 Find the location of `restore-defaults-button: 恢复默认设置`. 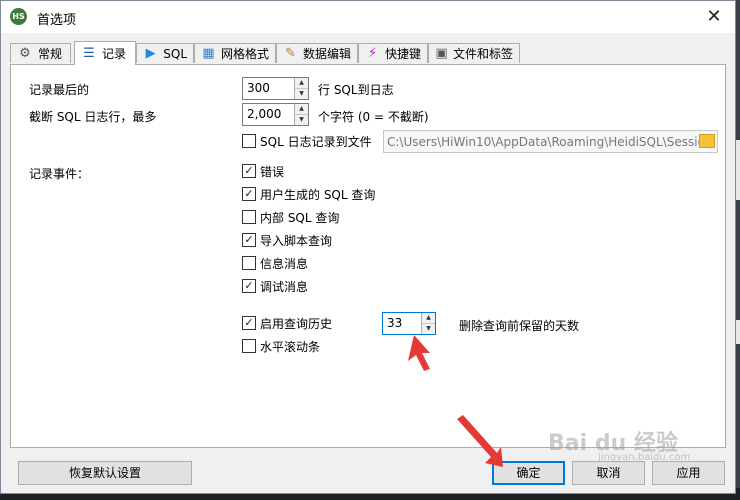

restore-defaults-button: 恢复默认设置 is located at coordinates (105, 473).